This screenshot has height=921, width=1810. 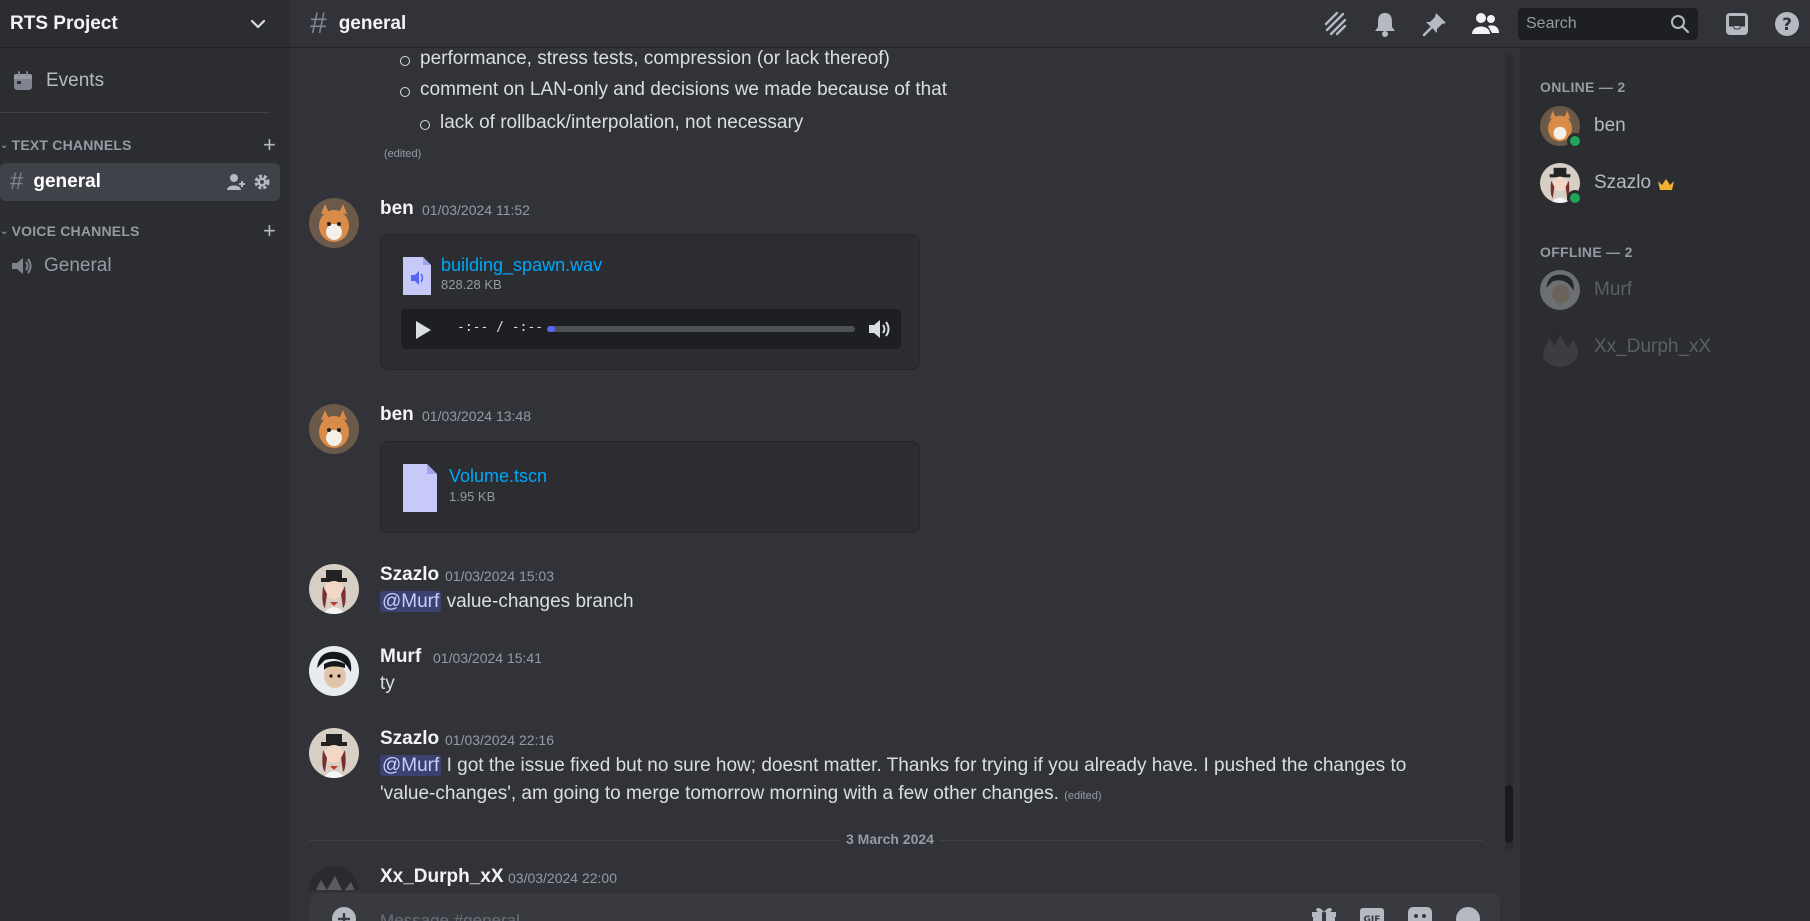 What do you see at coordinates (1372, 913) in the screenshot?
I see `gif-icon: GIF` at bounding box center [1372, 913].